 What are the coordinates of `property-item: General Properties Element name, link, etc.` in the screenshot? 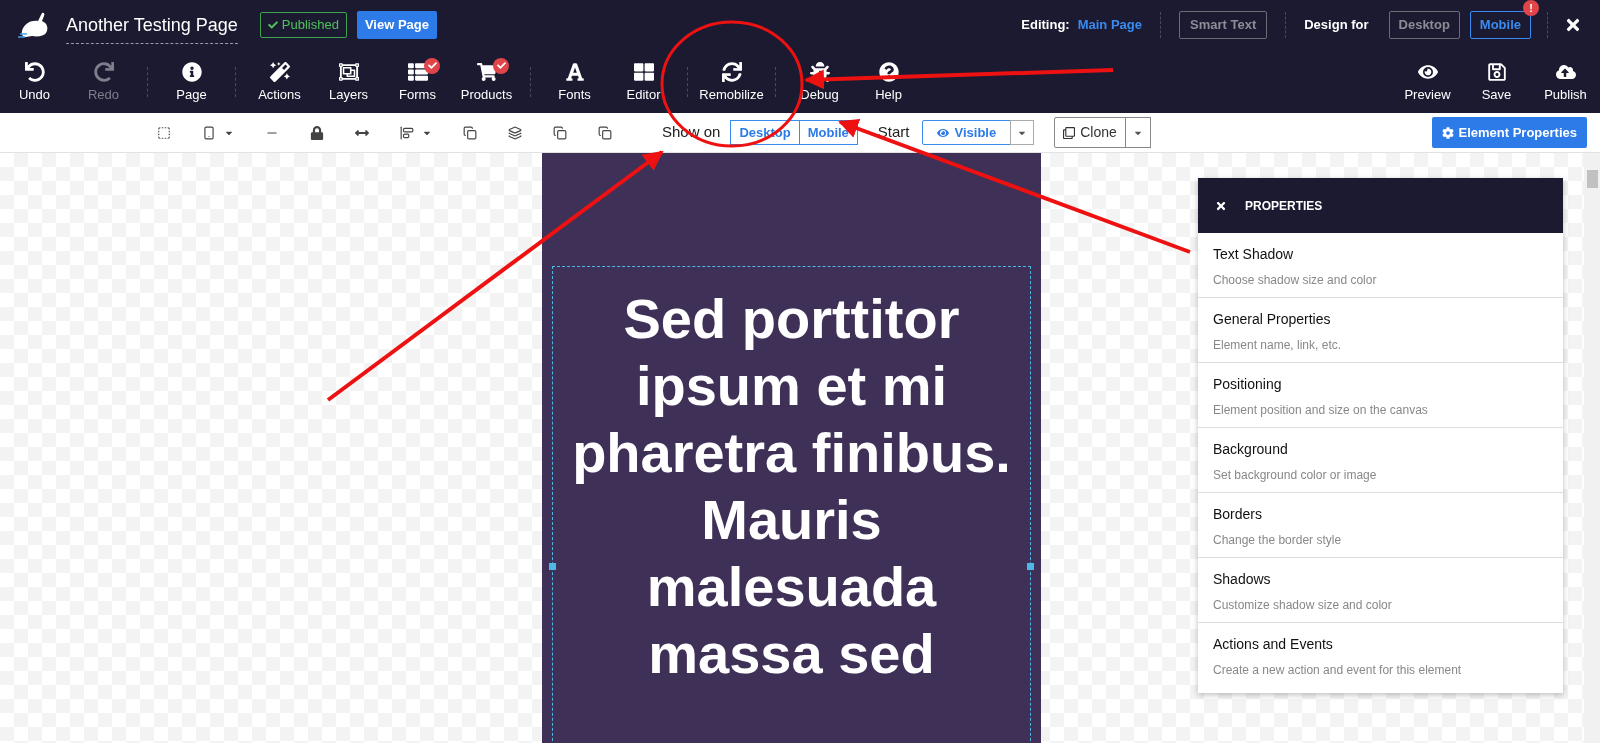 It's located at (1380, 330).